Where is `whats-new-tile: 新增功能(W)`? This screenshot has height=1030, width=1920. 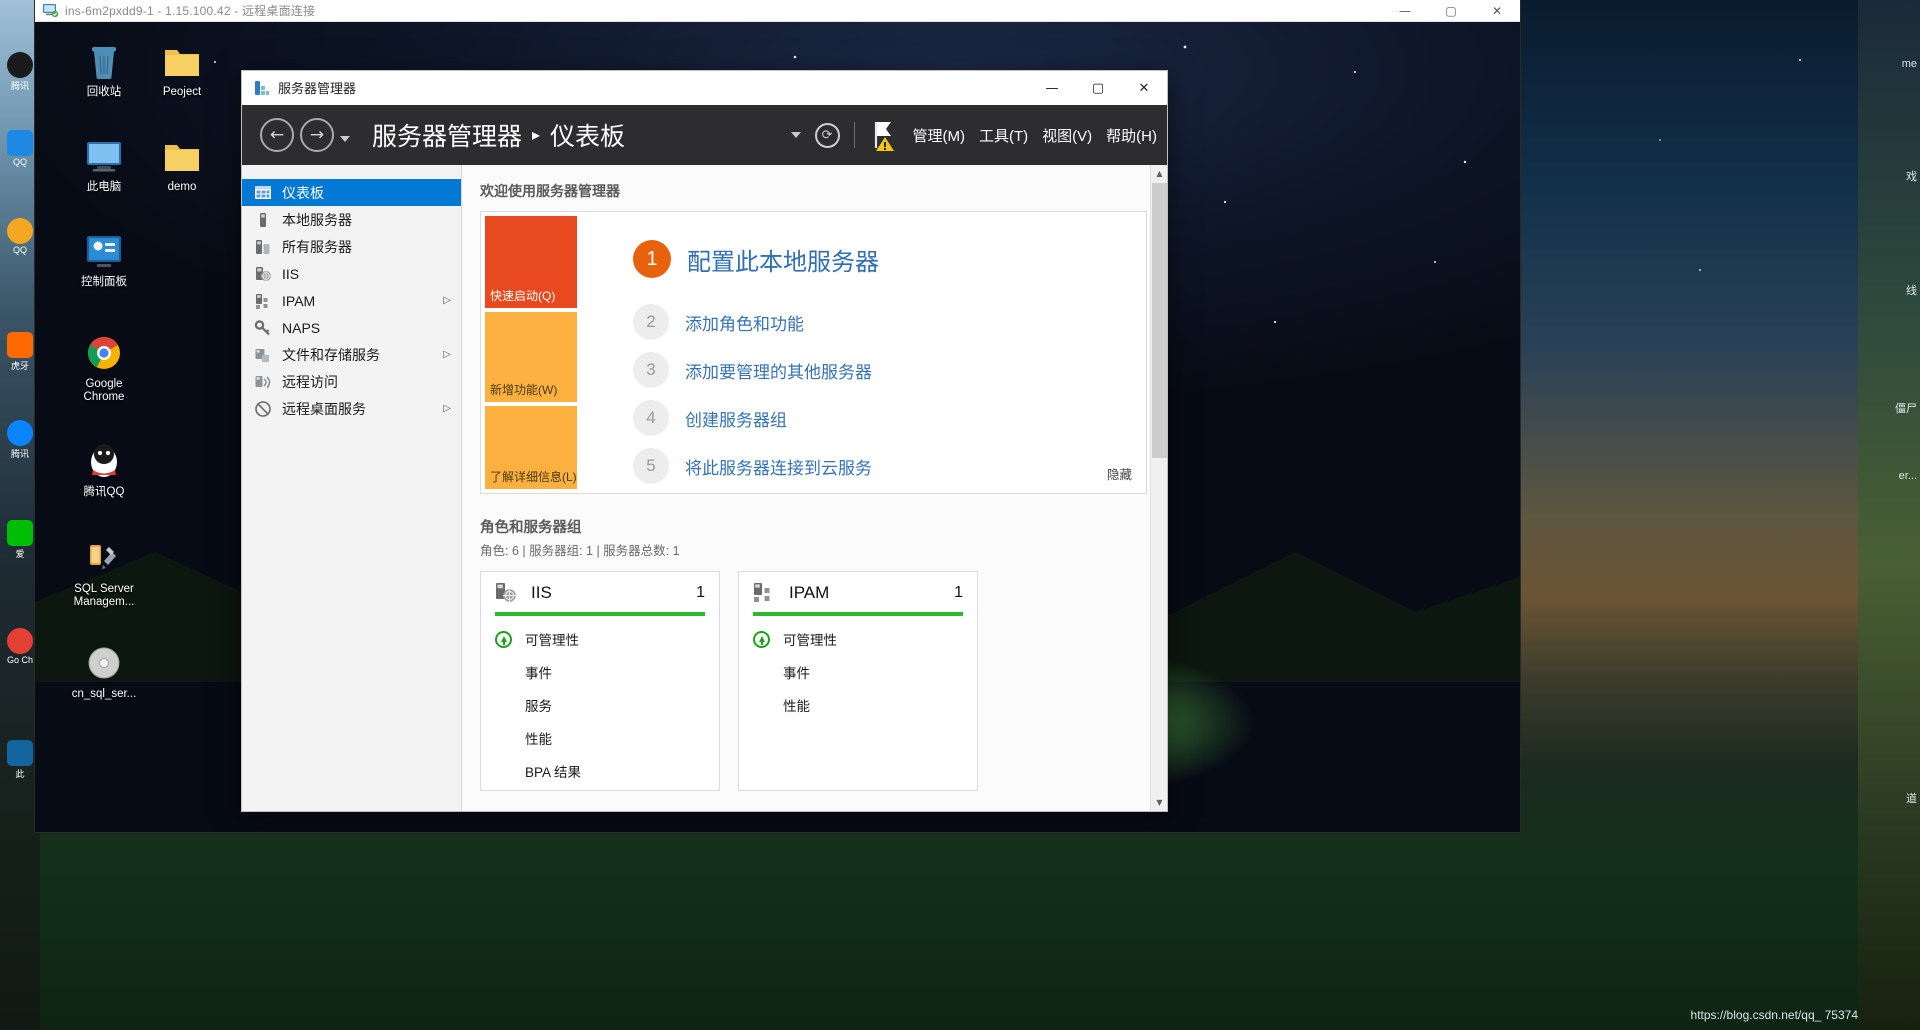 whats-new-tile: 新增功能(W) is located at coordinates (531, 356).